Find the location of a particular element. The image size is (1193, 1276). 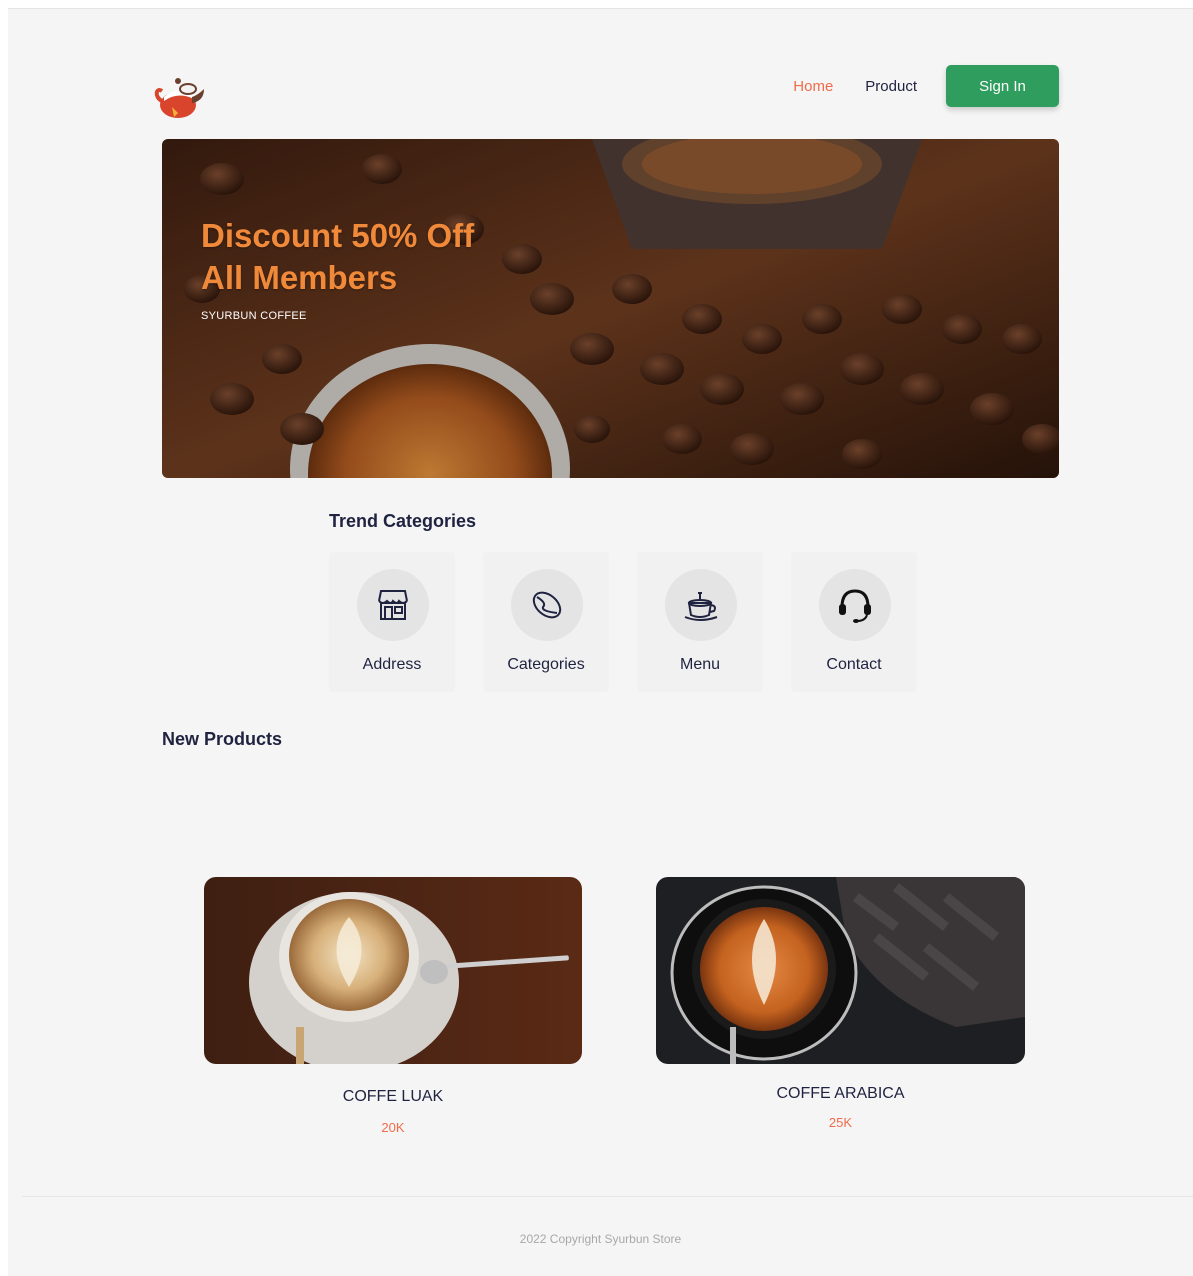

coffee-cup-icon is located at coordinates (701, 605).